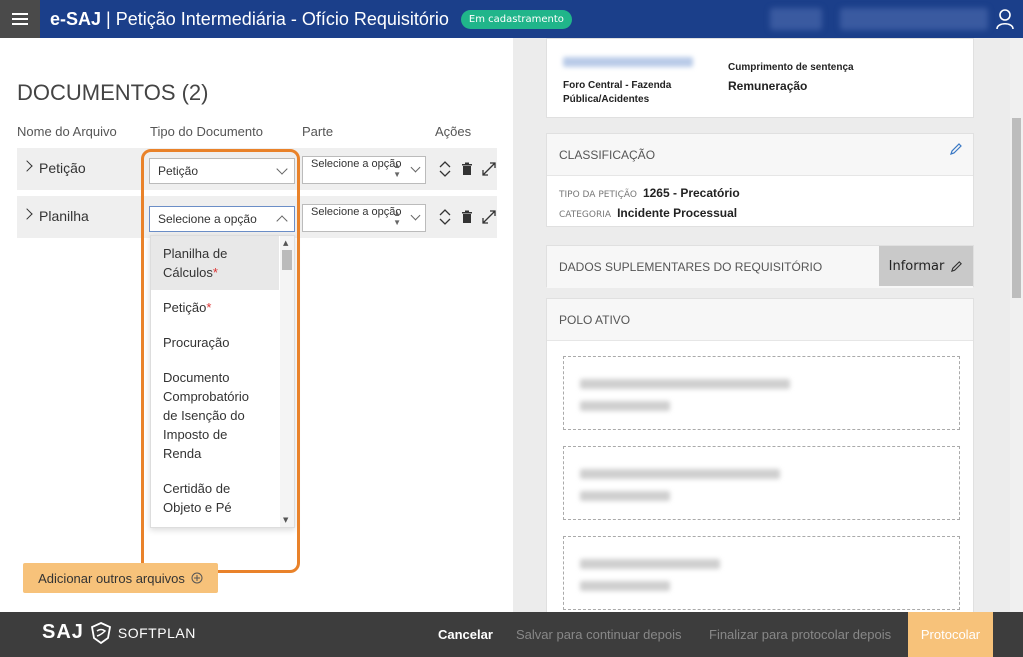 The image size is (1023, 657). I want to click on dropdown-scrollbar: ▲ ▼, so click(287, 381).